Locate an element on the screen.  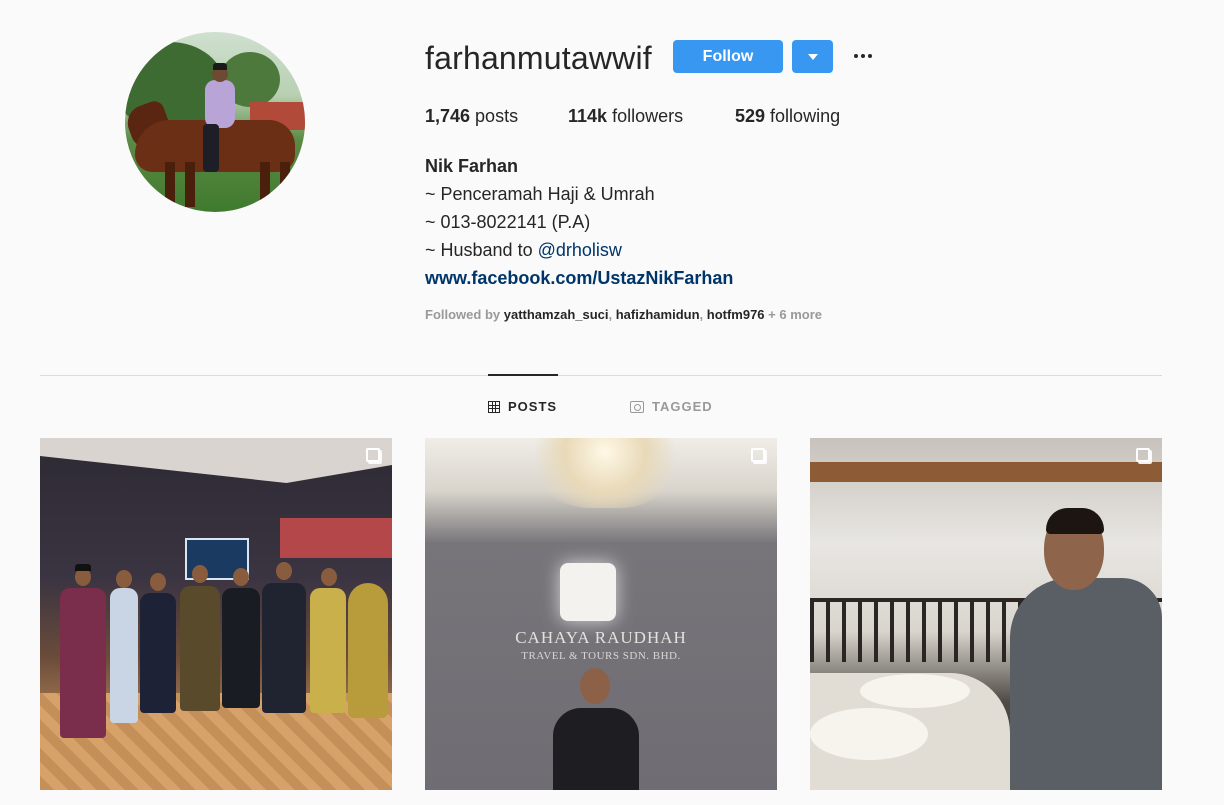
followed-by-user: yatthamzah_suci is located at coordinates (556, 314).